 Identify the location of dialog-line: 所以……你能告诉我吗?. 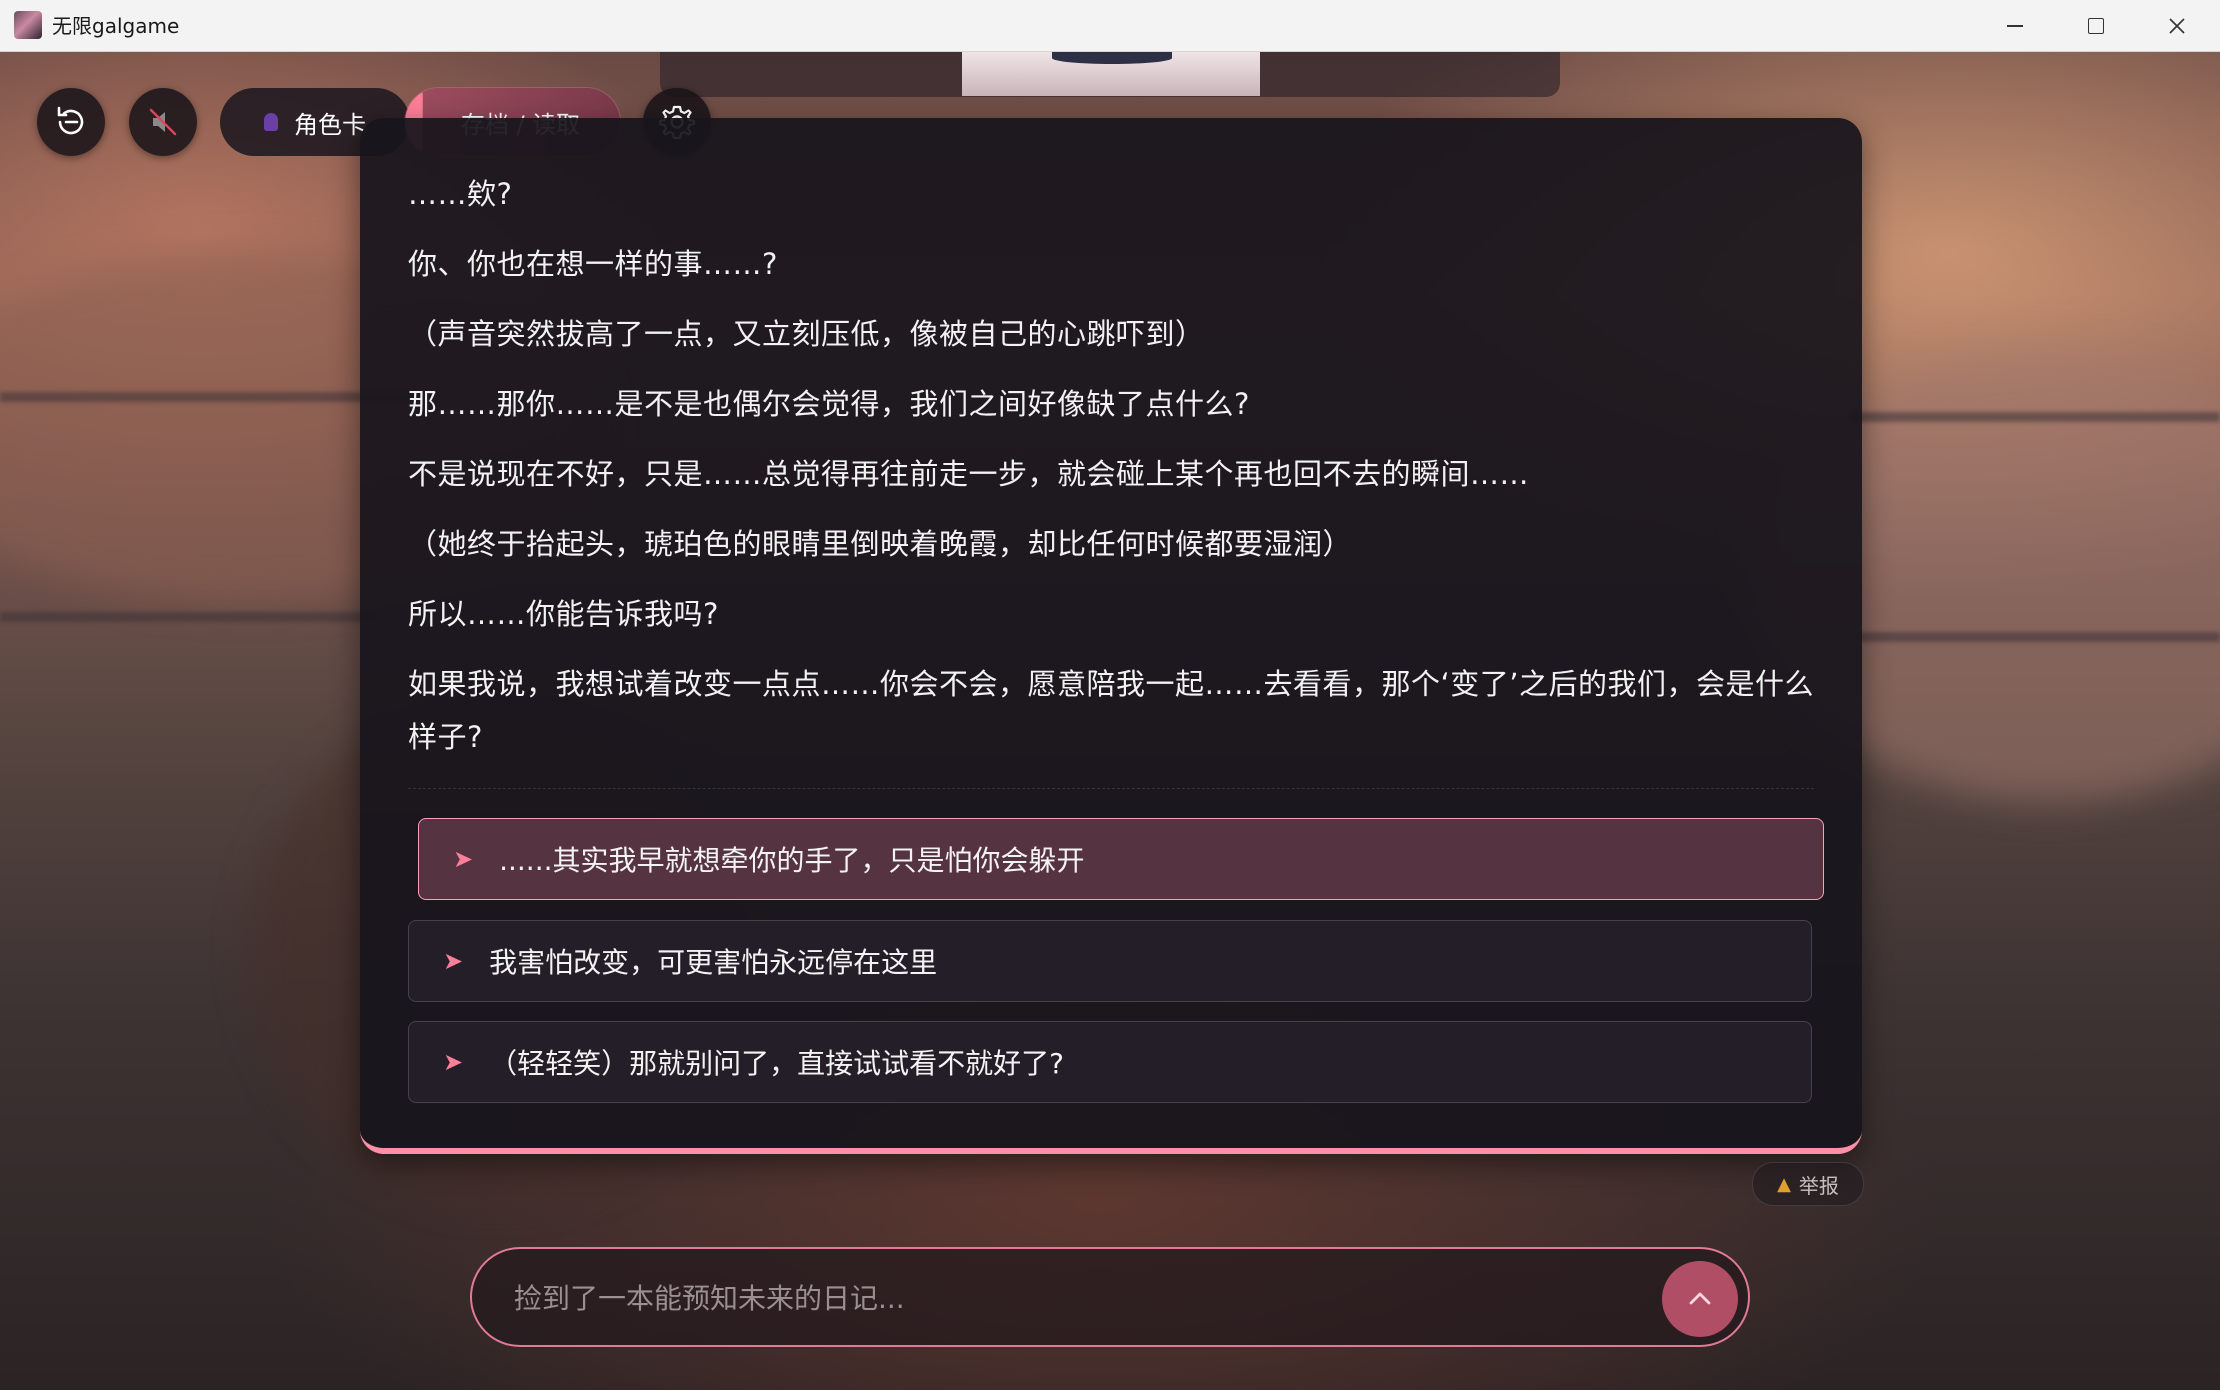
(563, 614).